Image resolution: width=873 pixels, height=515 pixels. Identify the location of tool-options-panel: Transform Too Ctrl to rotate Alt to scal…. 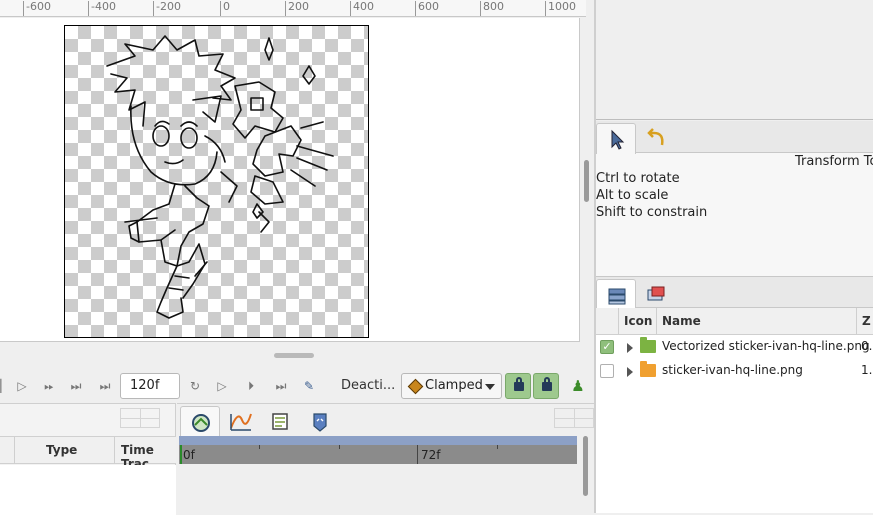
(734, 198).